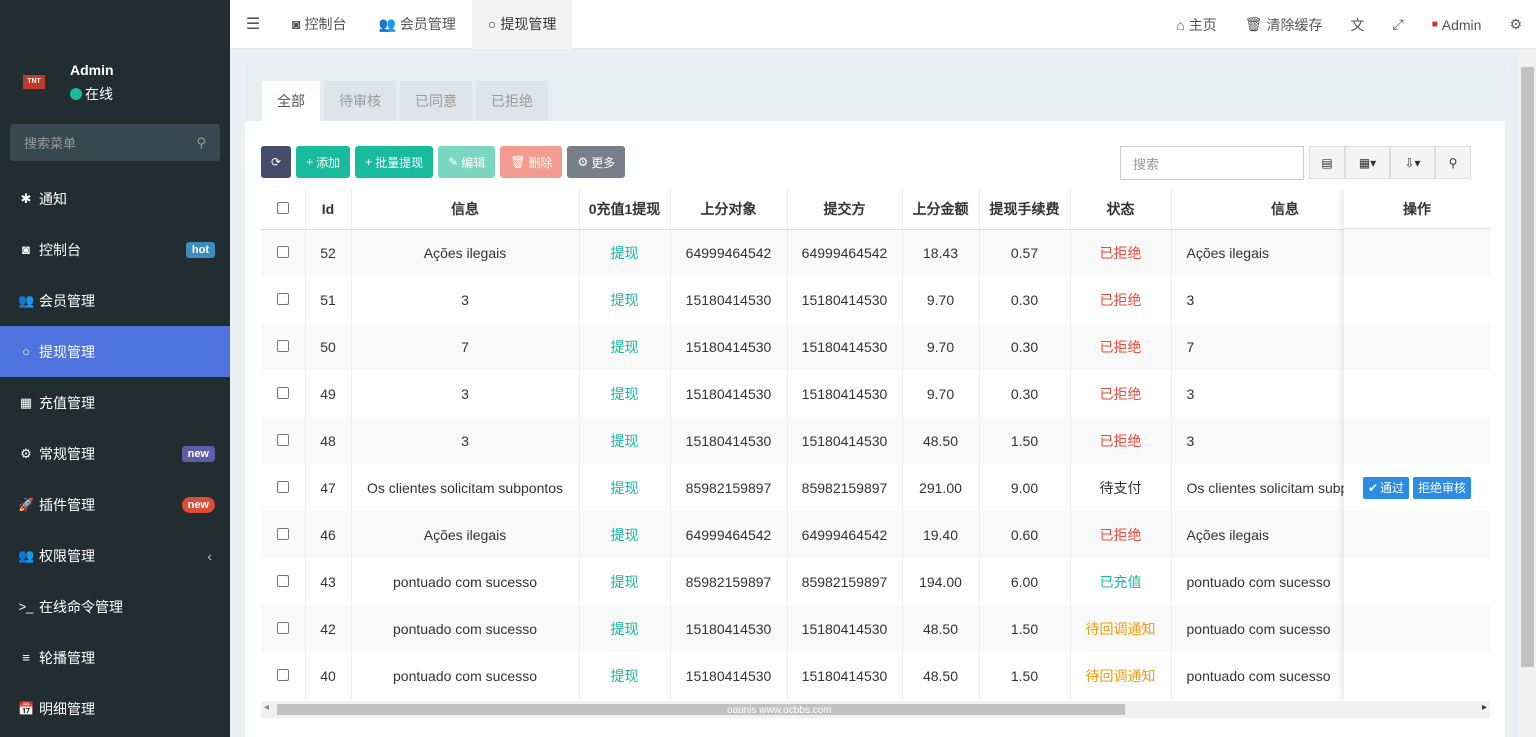  Describe the element at coordinates (253, 24) in the screenshot. I see `menu-toggle-icon: ☰` at that location.